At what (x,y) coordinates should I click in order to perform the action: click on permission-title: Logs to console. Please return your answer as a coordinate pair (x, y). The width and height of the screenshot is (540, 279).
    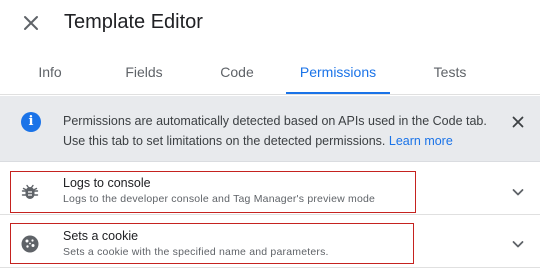
    Looking at the image, I should click on (107, 183).